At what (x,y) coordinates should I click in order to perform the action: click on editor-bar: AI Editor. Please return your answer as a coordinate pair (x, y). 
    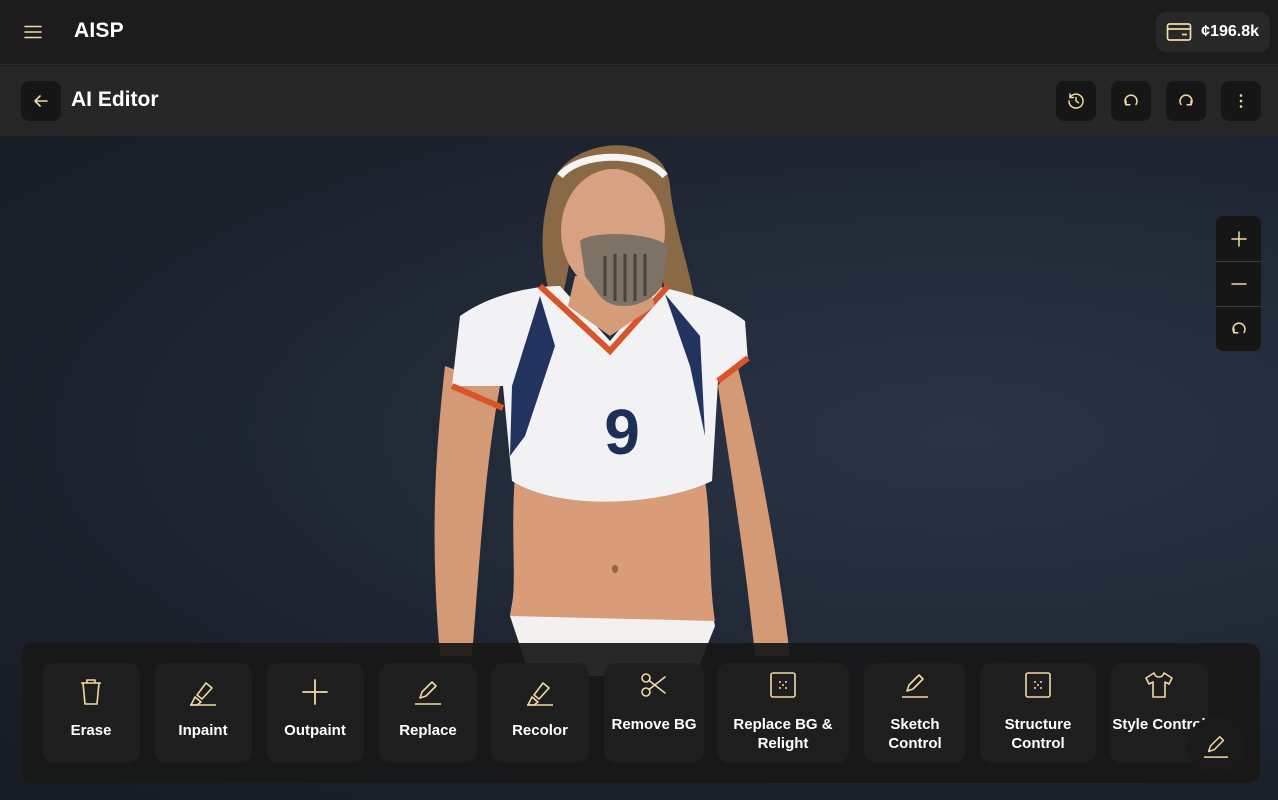
    Looking at the image, I should click on (639, 101).